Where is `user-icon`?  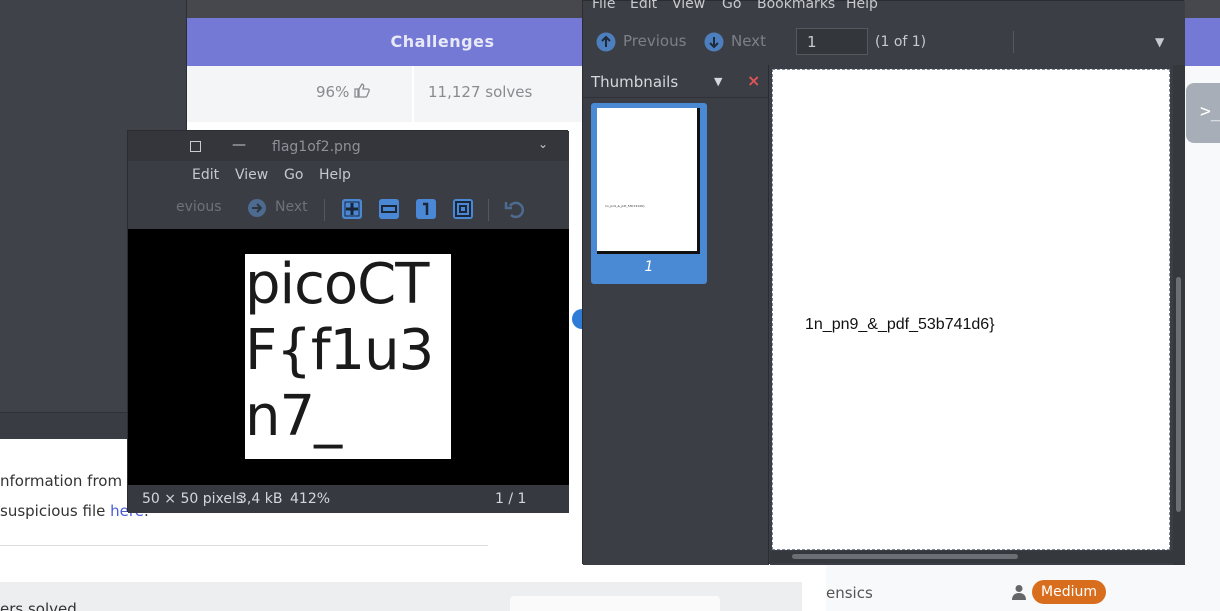
user-icon is located at coordinates (1019, 592).